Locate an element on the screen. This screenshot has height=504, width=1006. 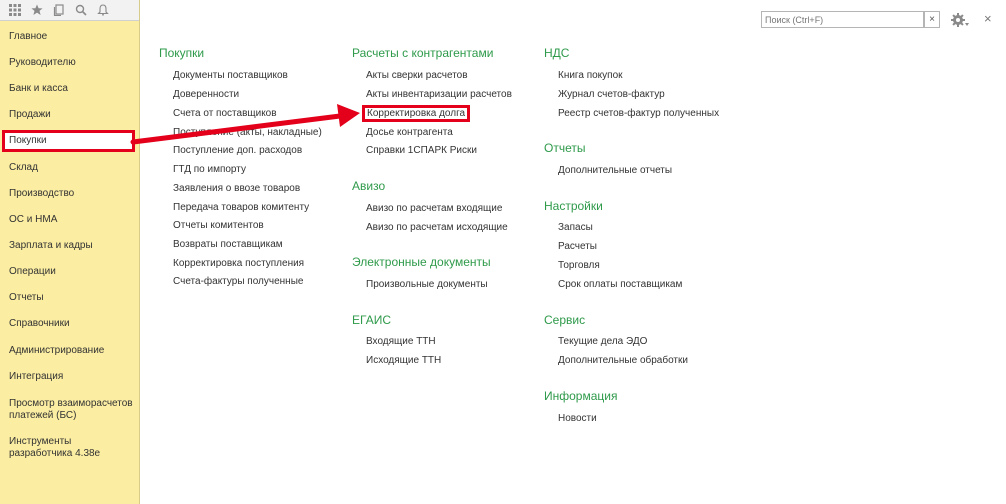
sidebar-item-sales: Продажи is located at coordinates (30, 115).